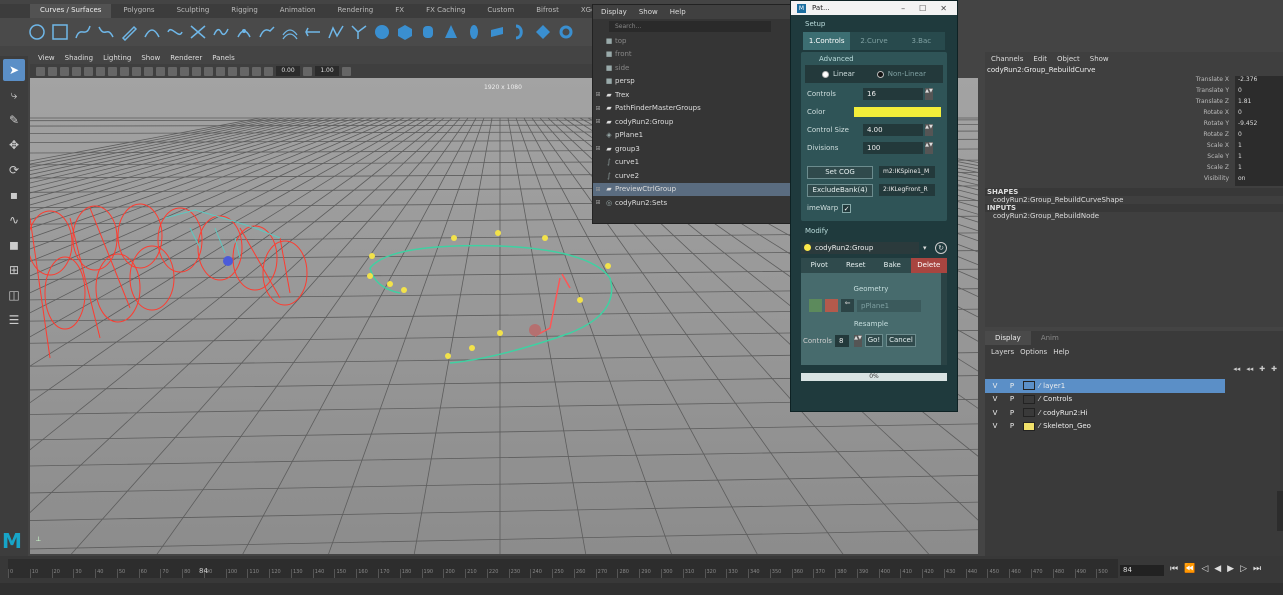  What do you see at coordinates (543, 32) in the screenshot?
I see `loft-icon` at bounding box center [543, 32].